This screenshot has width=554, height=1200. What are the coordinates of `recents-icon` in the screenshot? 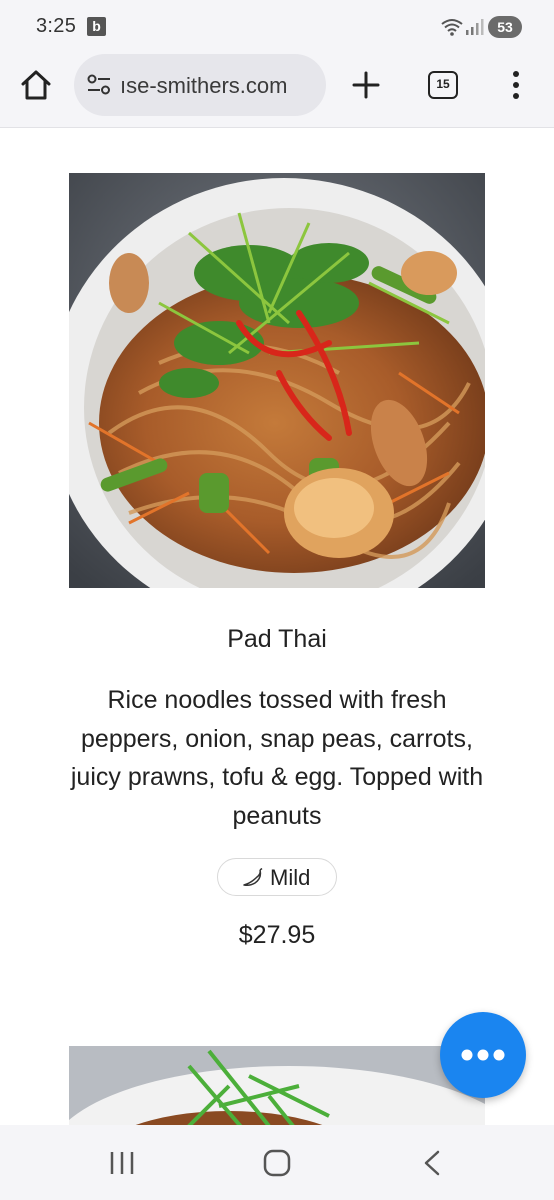 It's located at (122, 1163).